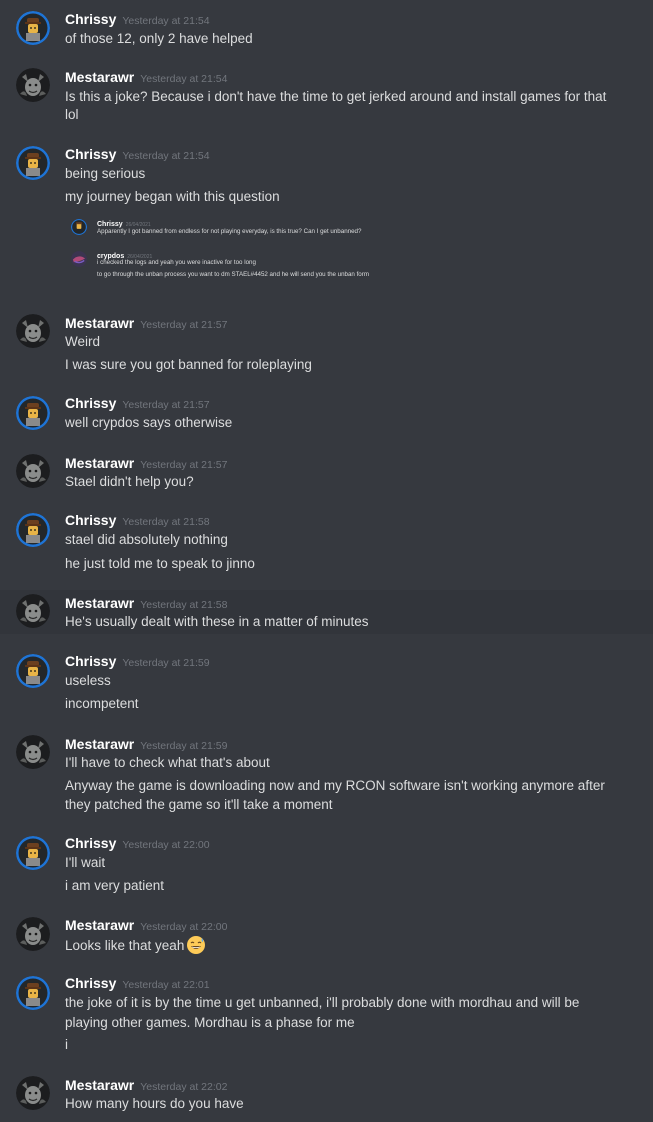  I want to click on message-text: Stael didn't help you?, so click(129, 481).